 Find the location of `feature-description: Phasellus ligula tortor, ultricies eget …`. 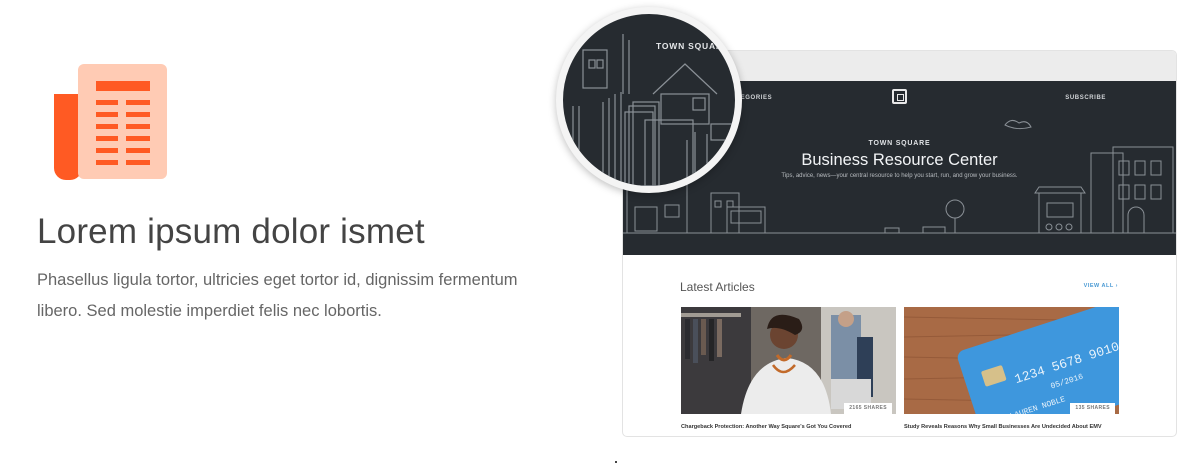

feature-description: Phasellus ligula tortor, ultricies eget … is located at coordinates (277, 295).